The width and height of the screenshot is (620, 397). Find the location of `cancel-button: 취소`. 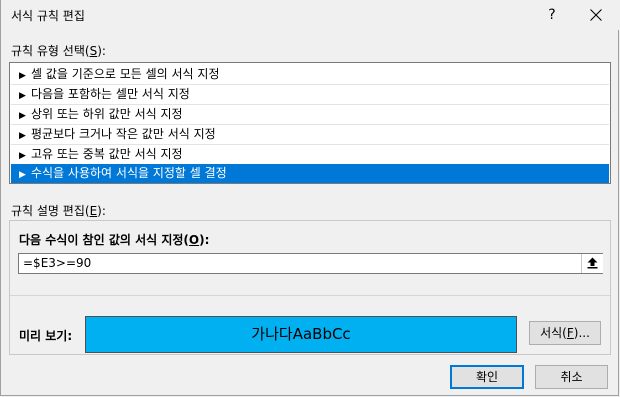

cancel-button: 취소 is located at coordinates (571, 377).